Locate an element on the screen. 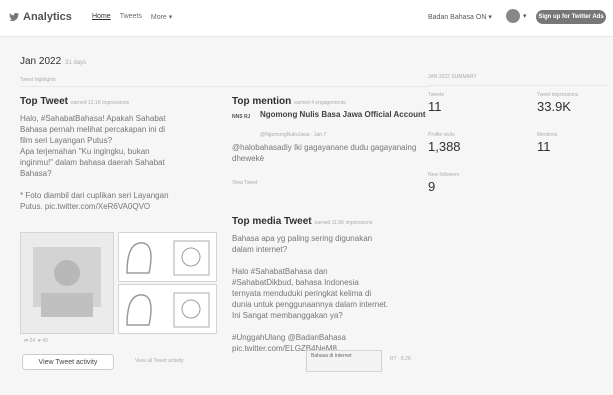  media-share-count: RT · 8.2K is located at coordinates (401, 359).